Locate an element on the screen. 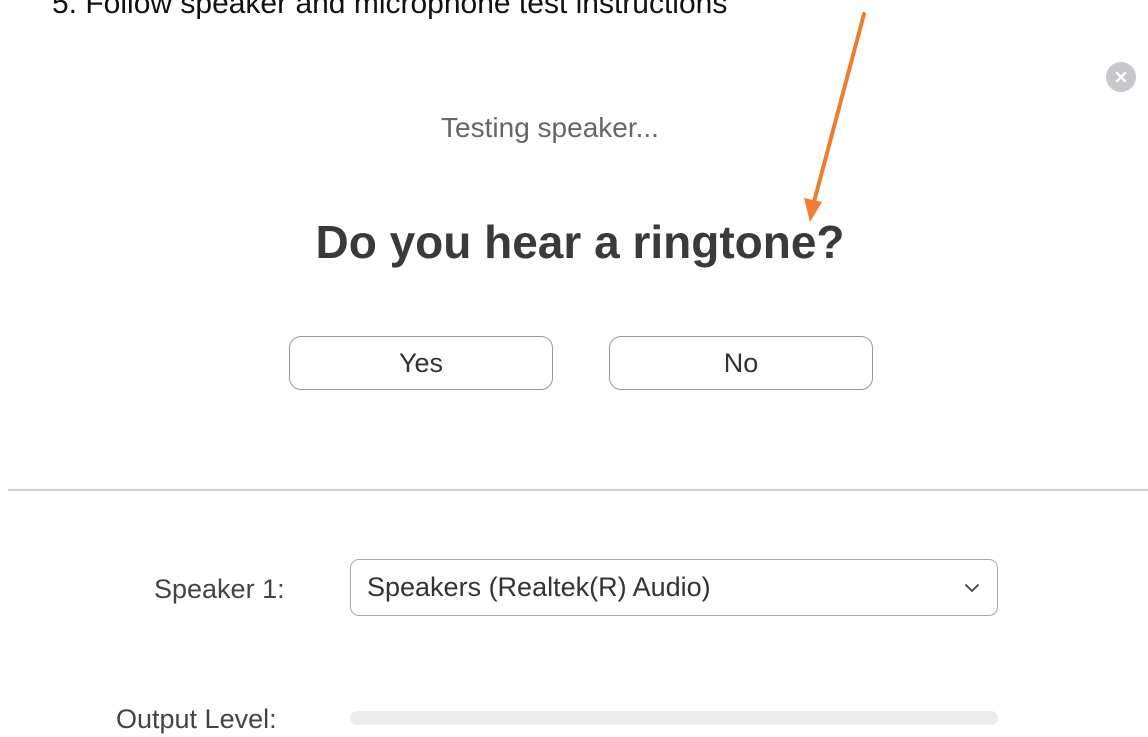  speaker-label: Speaker 1: is located at coordinates (219, 589).